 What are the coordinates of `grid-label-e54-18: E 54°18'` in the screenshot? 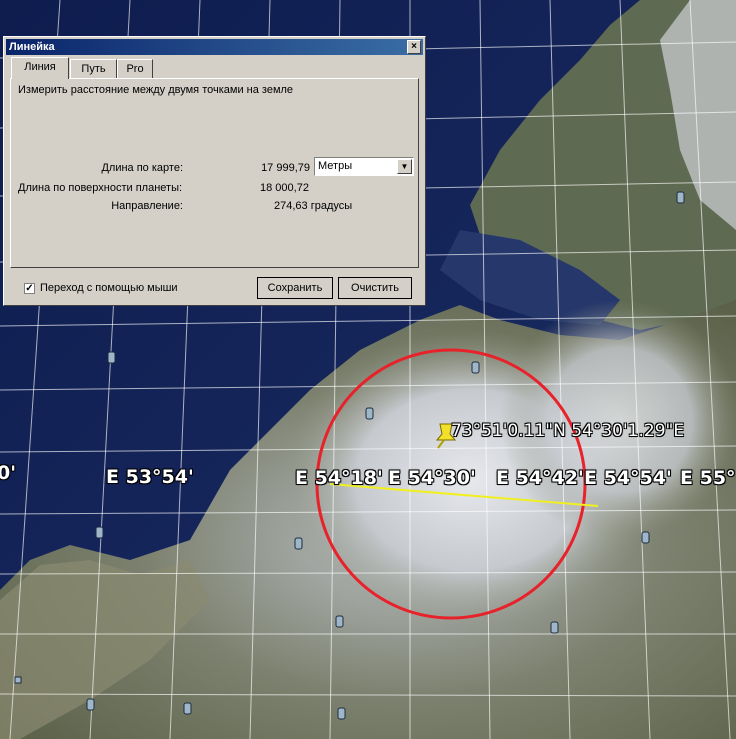 It's located at (339, 478).